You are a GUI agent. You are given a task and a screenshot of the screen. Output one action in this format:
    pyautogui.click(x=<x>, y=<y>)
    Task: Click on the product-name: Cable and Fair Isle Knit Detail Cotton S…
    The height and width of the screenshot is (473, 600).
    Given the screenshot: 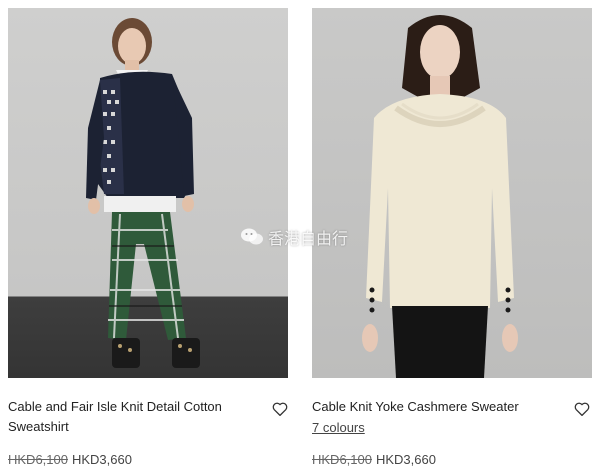 What is the action you would take?
    pyautogui.click(x=130, y=417)
    